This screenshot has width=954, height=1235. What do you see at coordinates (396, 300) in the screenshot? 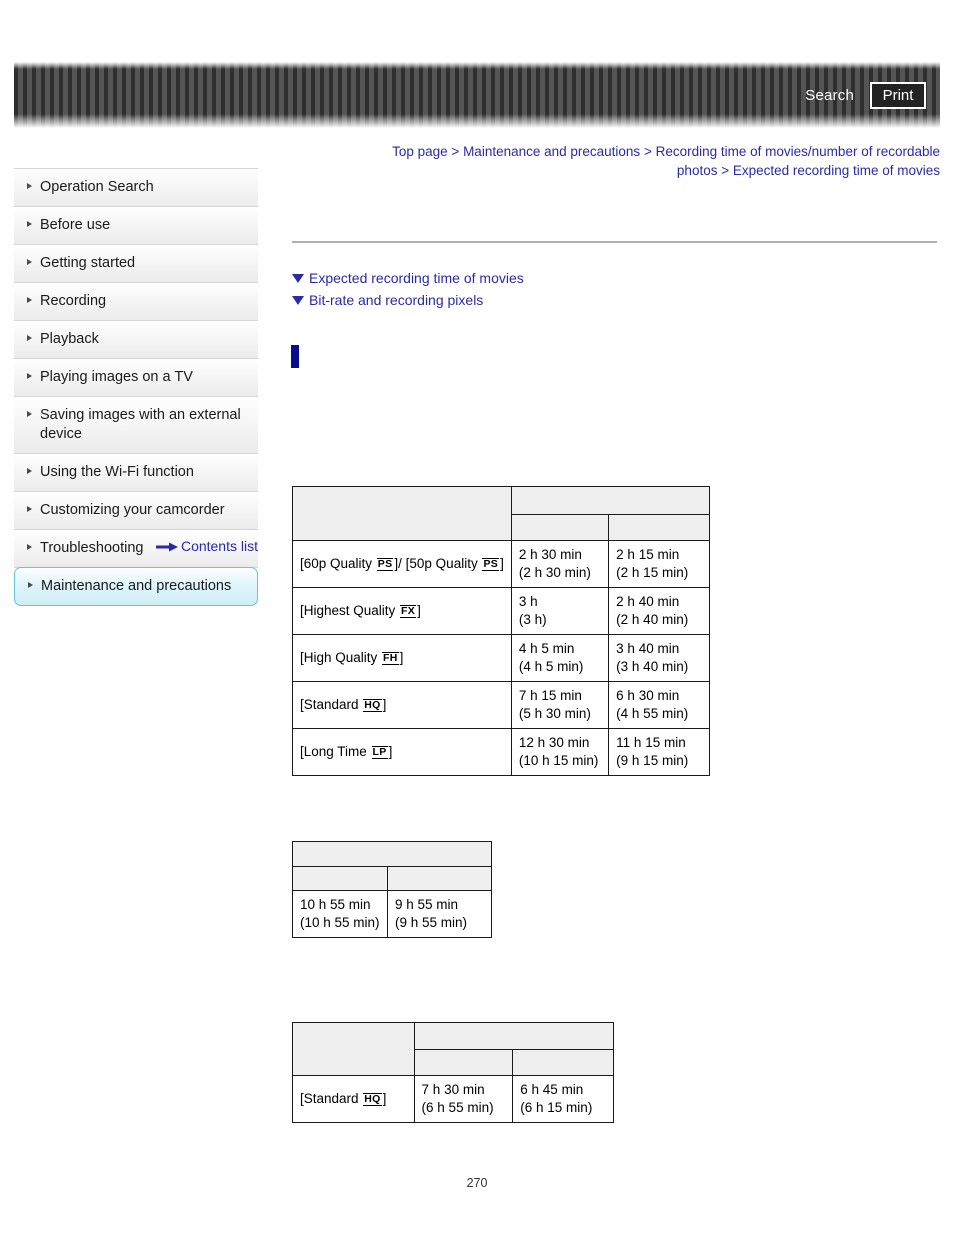
I see `anchor-link-bit-rate: Bit-rate and recording pixels` at bounding box center [396, 300].